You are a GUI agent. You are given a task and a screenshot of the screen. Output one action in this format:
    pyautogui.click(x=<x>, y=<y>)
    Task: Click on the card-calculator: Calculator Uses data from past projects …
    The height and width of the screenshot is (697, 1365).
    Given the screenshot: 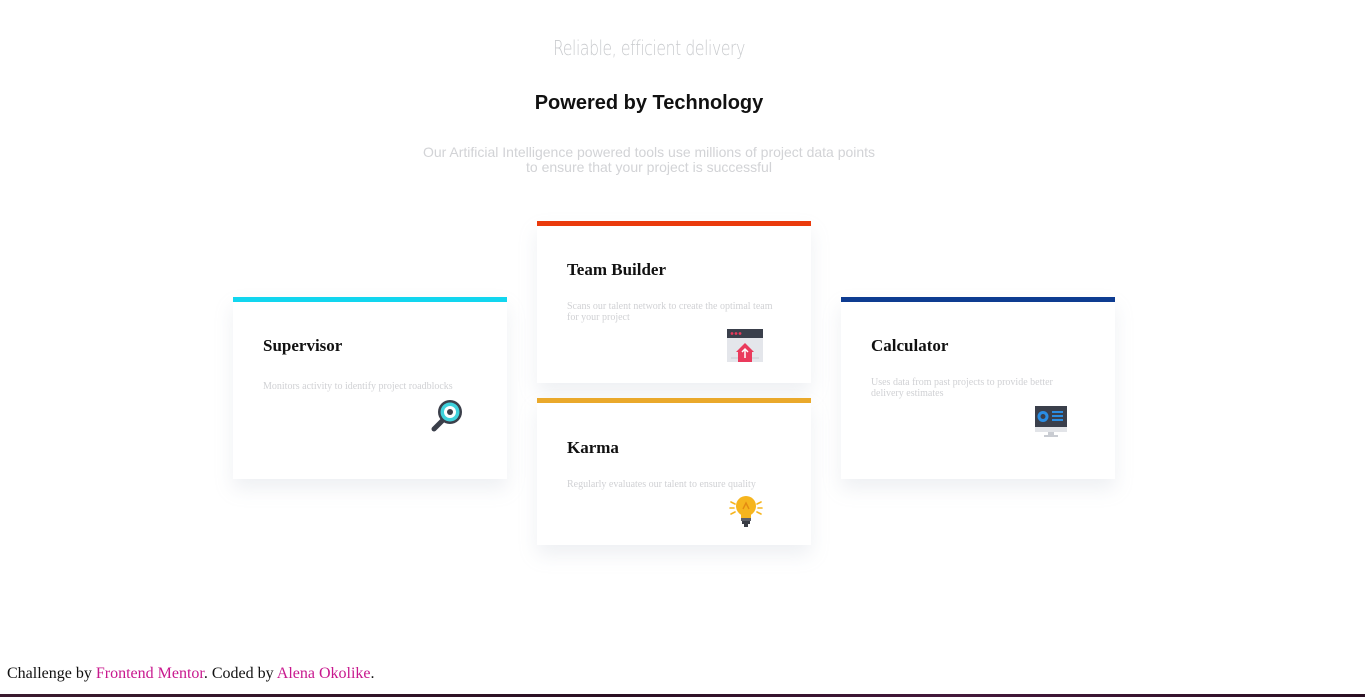 What is the action you would take?
    pyautogui.click(x=978, y=388)
    